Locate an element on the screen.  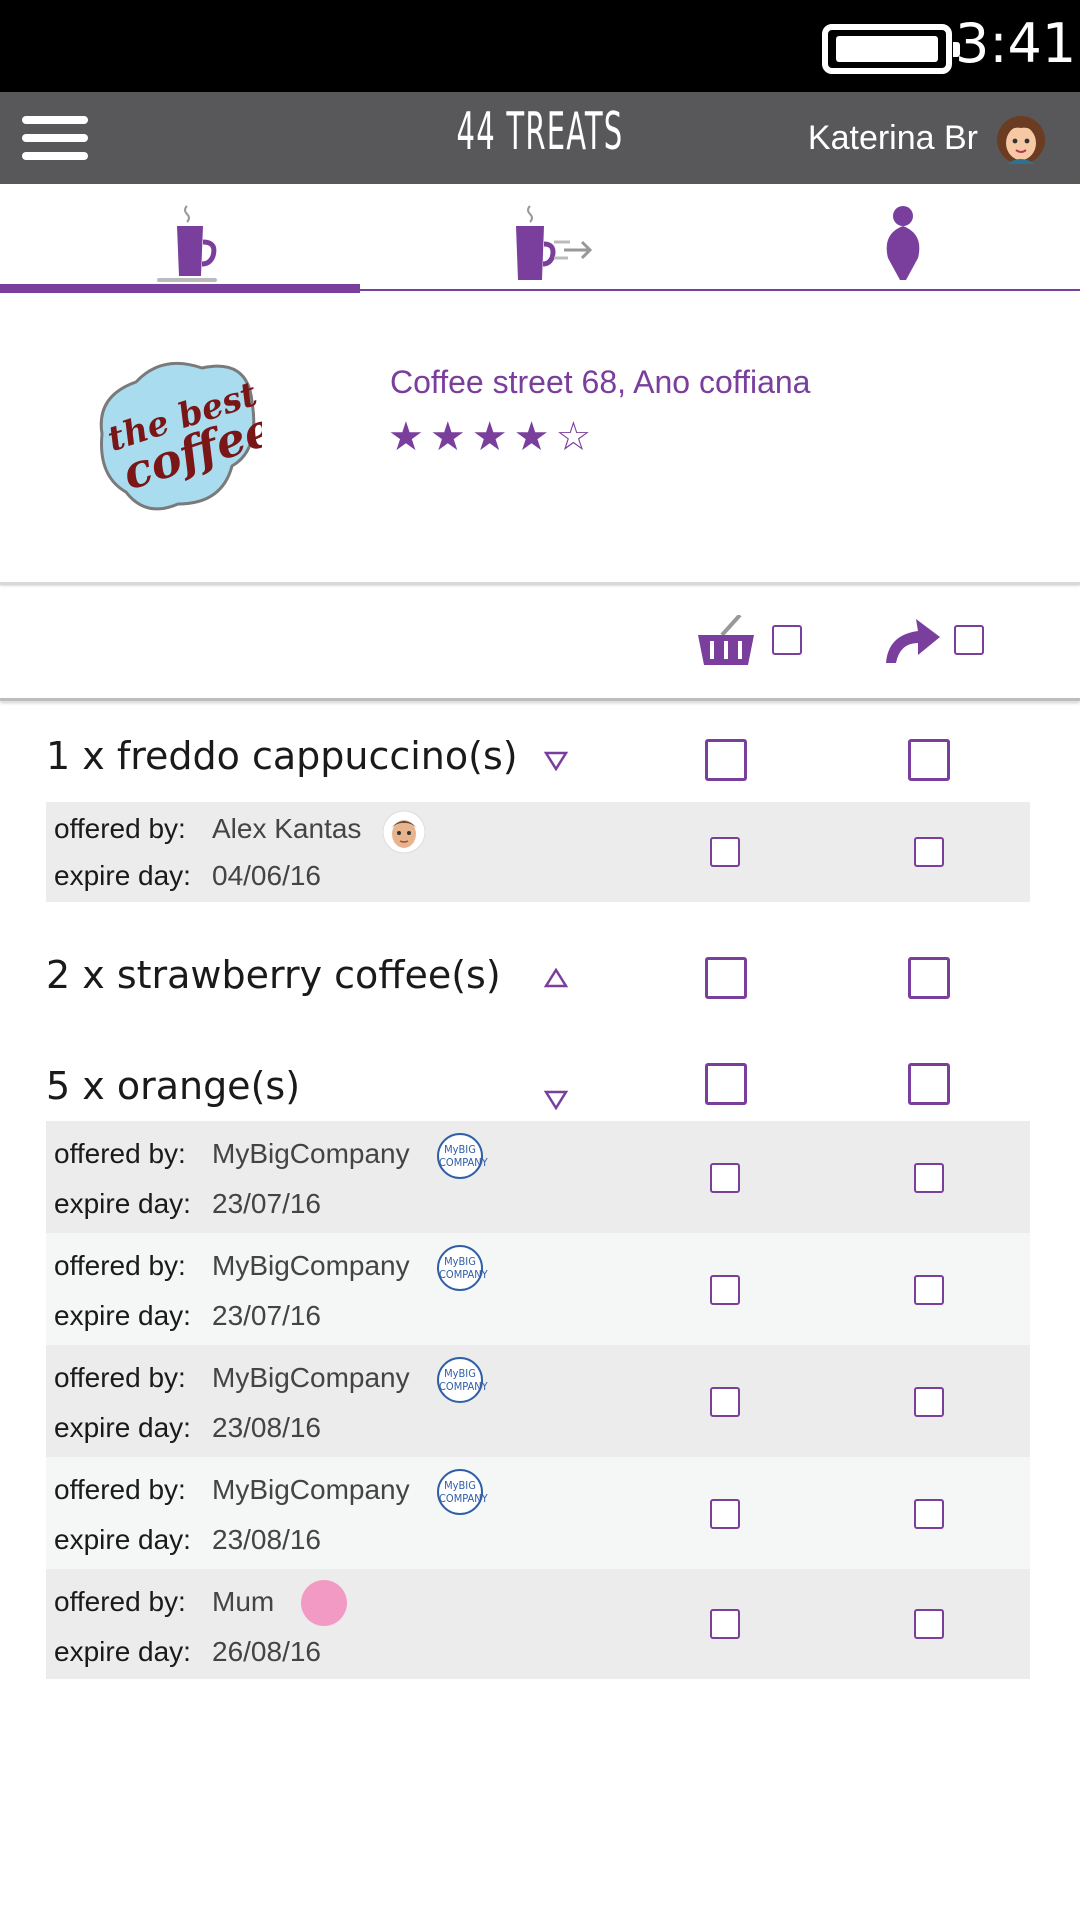
tab-my-treats is located at coordinates (180, 239).